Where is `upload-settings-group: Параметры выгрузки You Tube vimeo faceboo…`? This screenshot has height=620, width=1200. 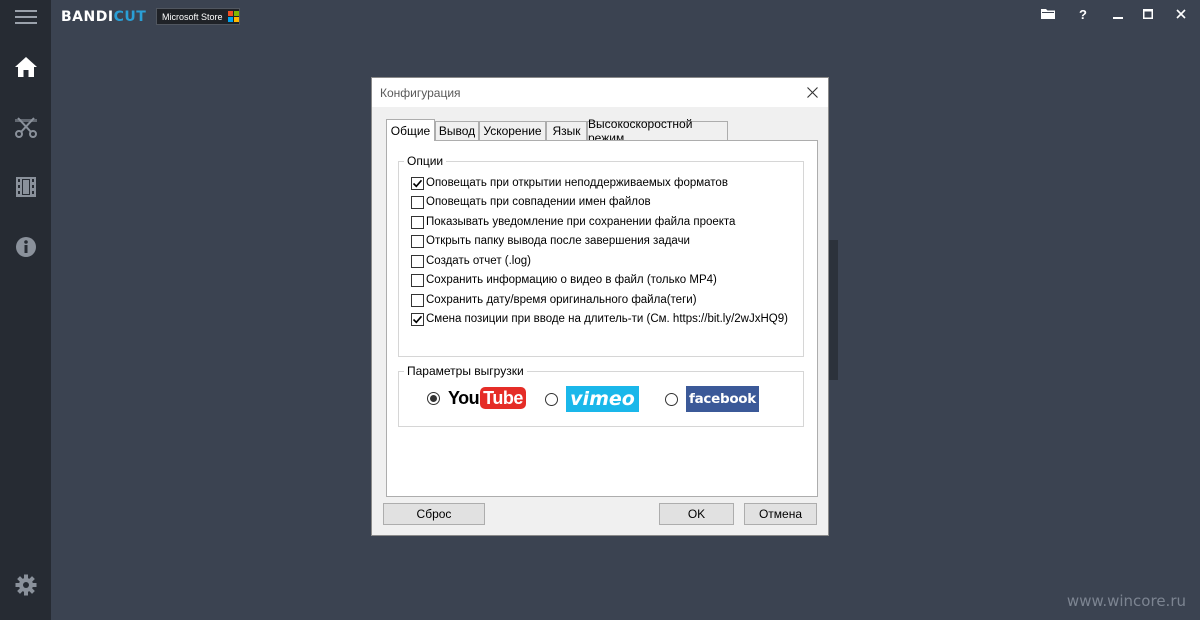 upload-settings-group: Параметры выгрузки You Tube vimeo faceboo… is located at coordinates (601, 395).